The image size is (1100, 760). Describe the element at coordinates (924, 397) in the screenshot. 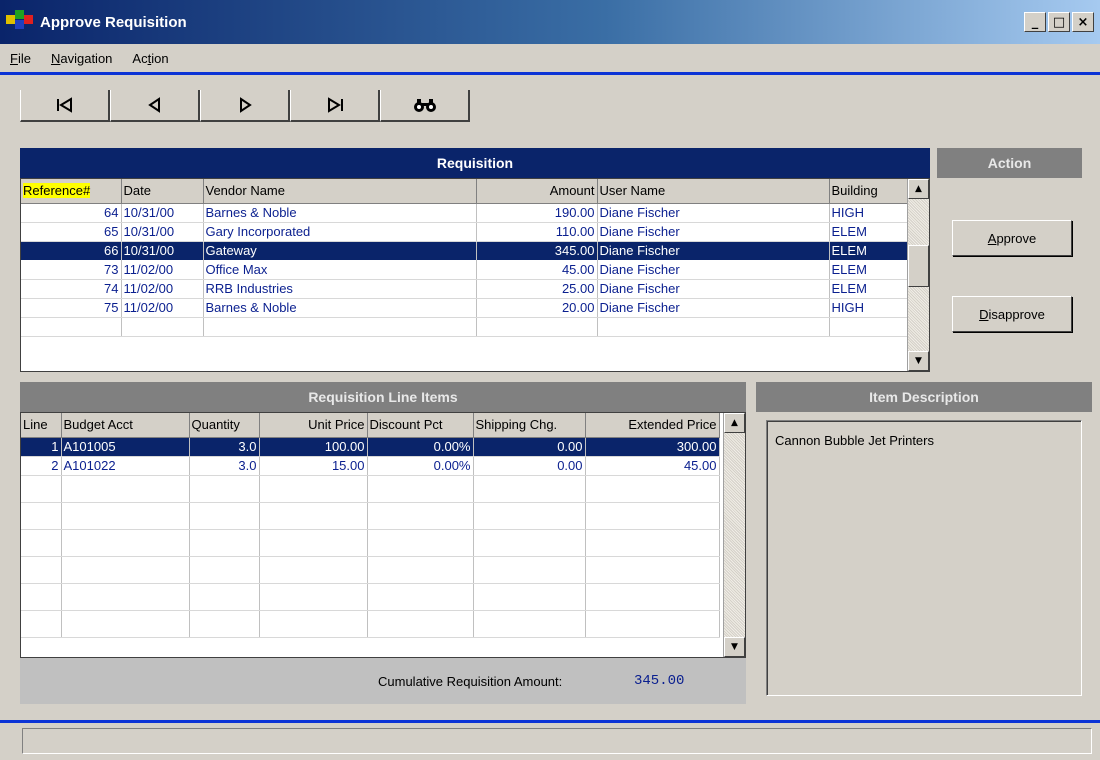

I see `item-description-header: Item Description` at that location.